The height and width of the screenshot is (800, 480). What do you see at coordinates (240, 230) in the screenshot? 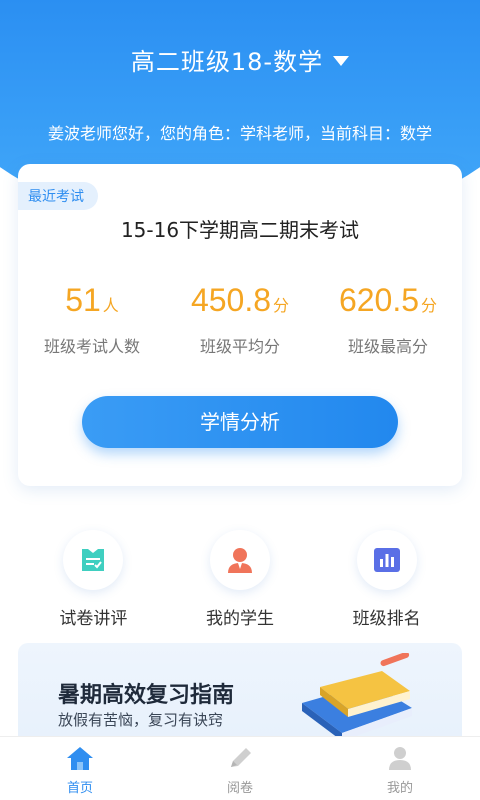
I see `exam-title: 15-16下学期高二期末考试` at bounding box center [240, 230].